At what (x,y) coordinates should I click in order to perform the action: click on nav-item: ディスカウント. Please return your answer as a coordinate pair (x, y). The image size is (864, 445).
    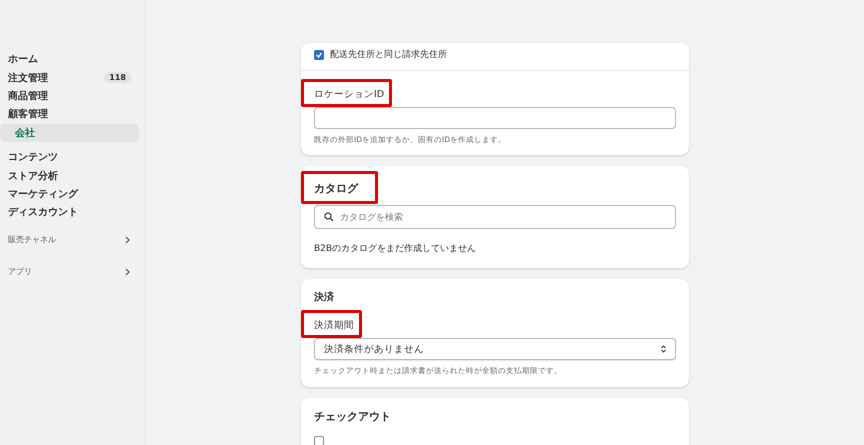
    Looking at the image, I should click on (69, 212).